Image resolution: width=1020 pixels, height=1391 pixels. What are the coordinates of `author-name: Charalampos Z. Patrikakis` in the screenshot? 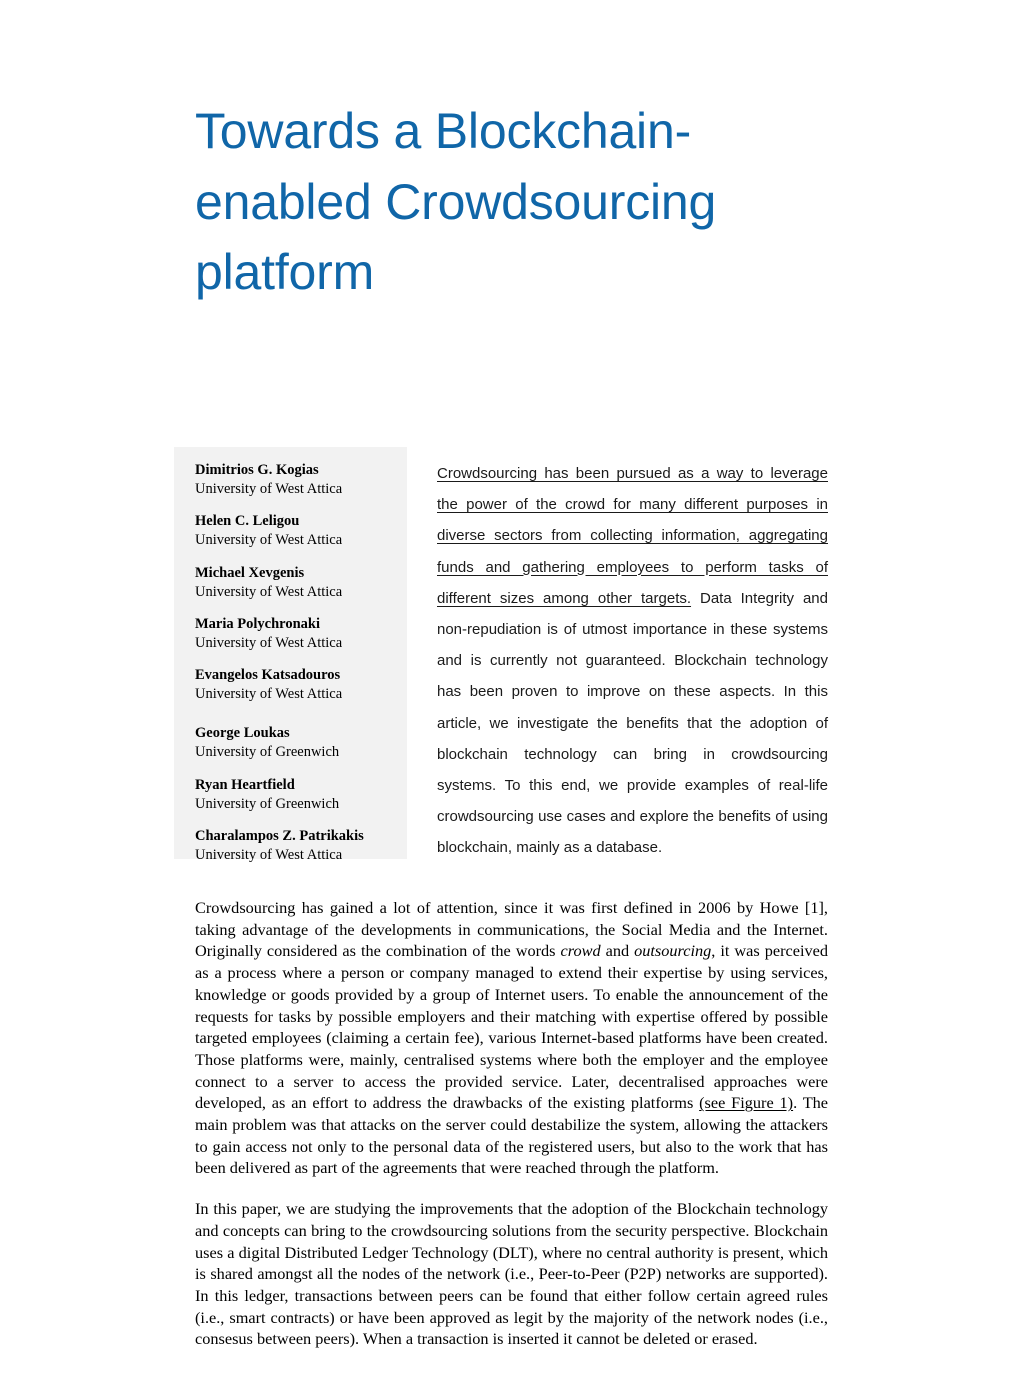 It's located at (279, 835).